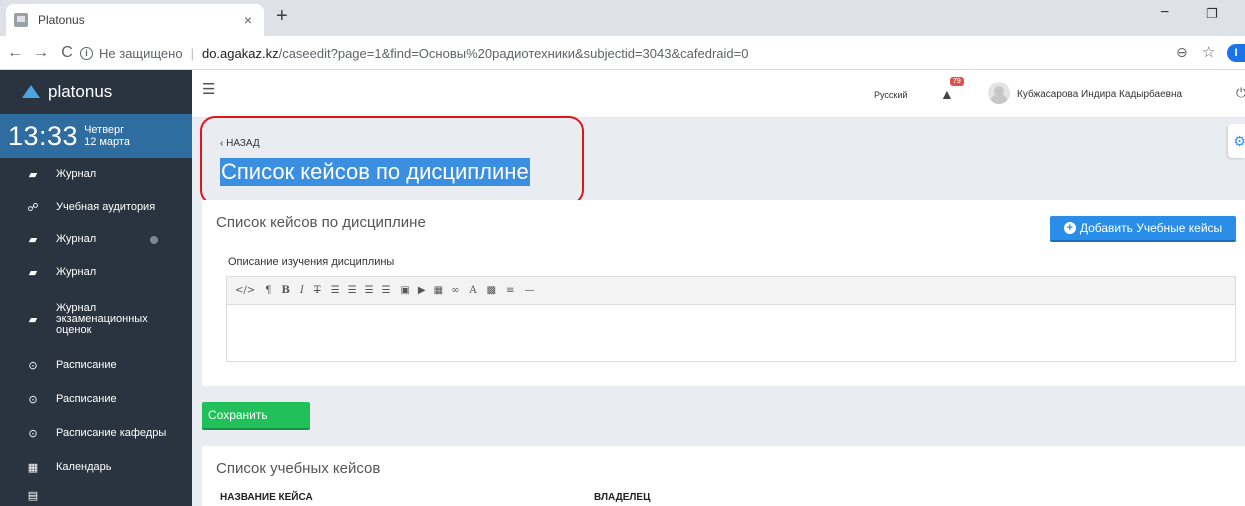  Describe the element at coordinates (622, 497) in the screenshot. I see `column-header-owner: ВЛАДЕЛЕЦ` at that location.